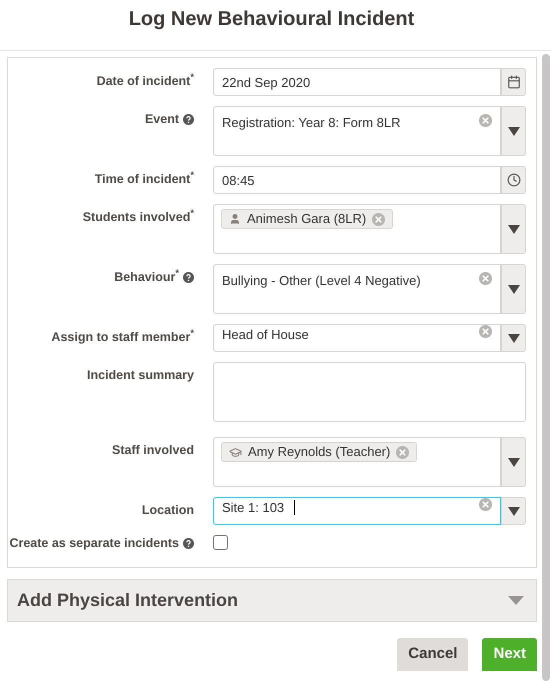  I want to click on tag-text: Amy Reynolds (Teacher), so click(319, 452).